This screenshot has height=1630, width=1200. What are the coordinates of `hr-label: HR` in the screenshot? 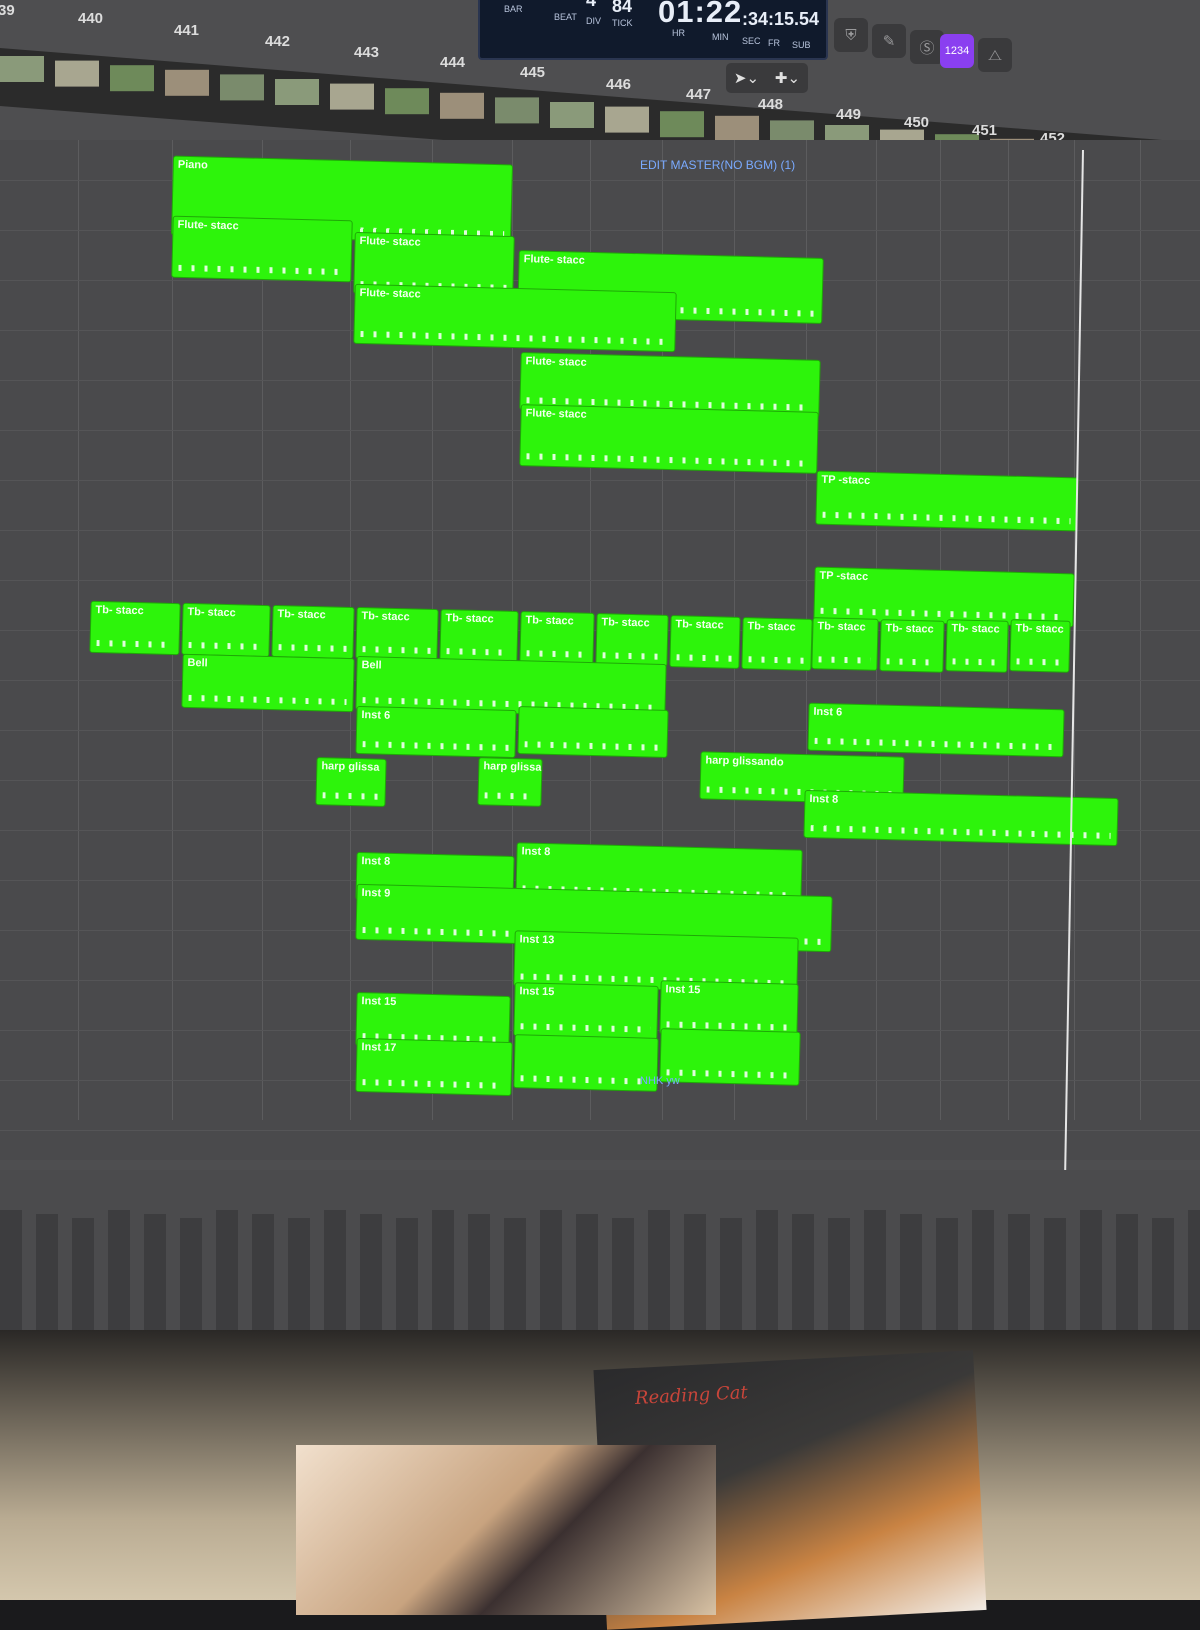 It's located at (678, 33).